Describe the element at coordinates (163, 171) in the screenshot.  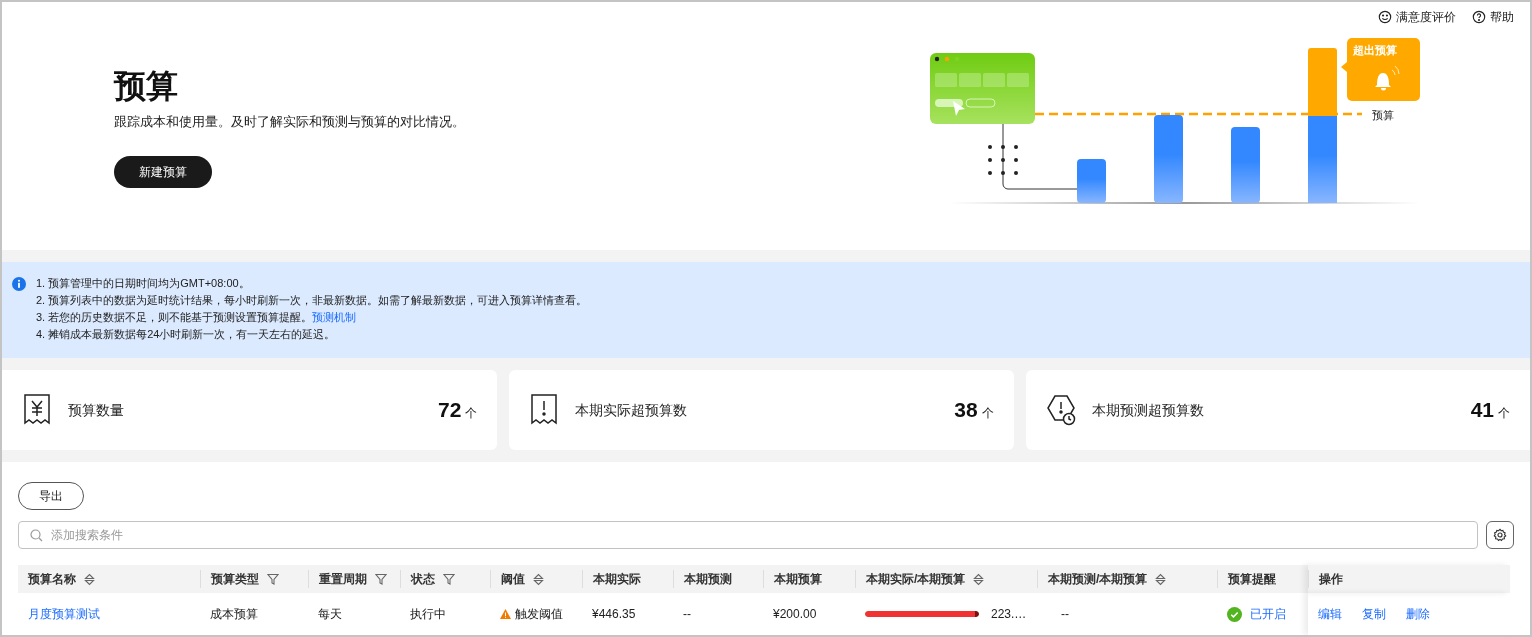
I see `new-budget-button: 新建预算` at that location.